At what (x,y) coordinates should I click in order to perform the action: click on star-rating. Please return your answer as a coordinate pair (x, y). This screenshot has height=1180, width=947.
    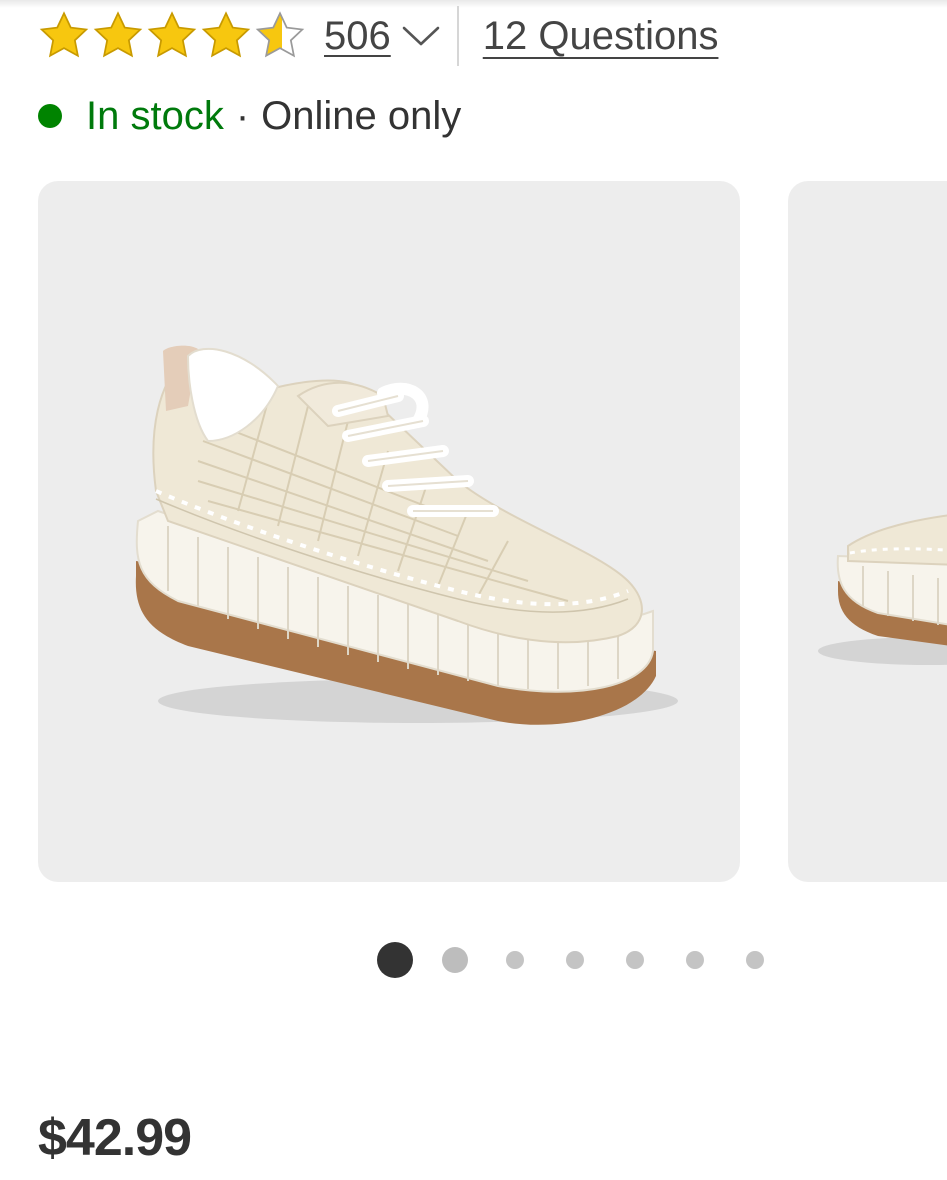
    Looking at the image, I should click on (172, 36).